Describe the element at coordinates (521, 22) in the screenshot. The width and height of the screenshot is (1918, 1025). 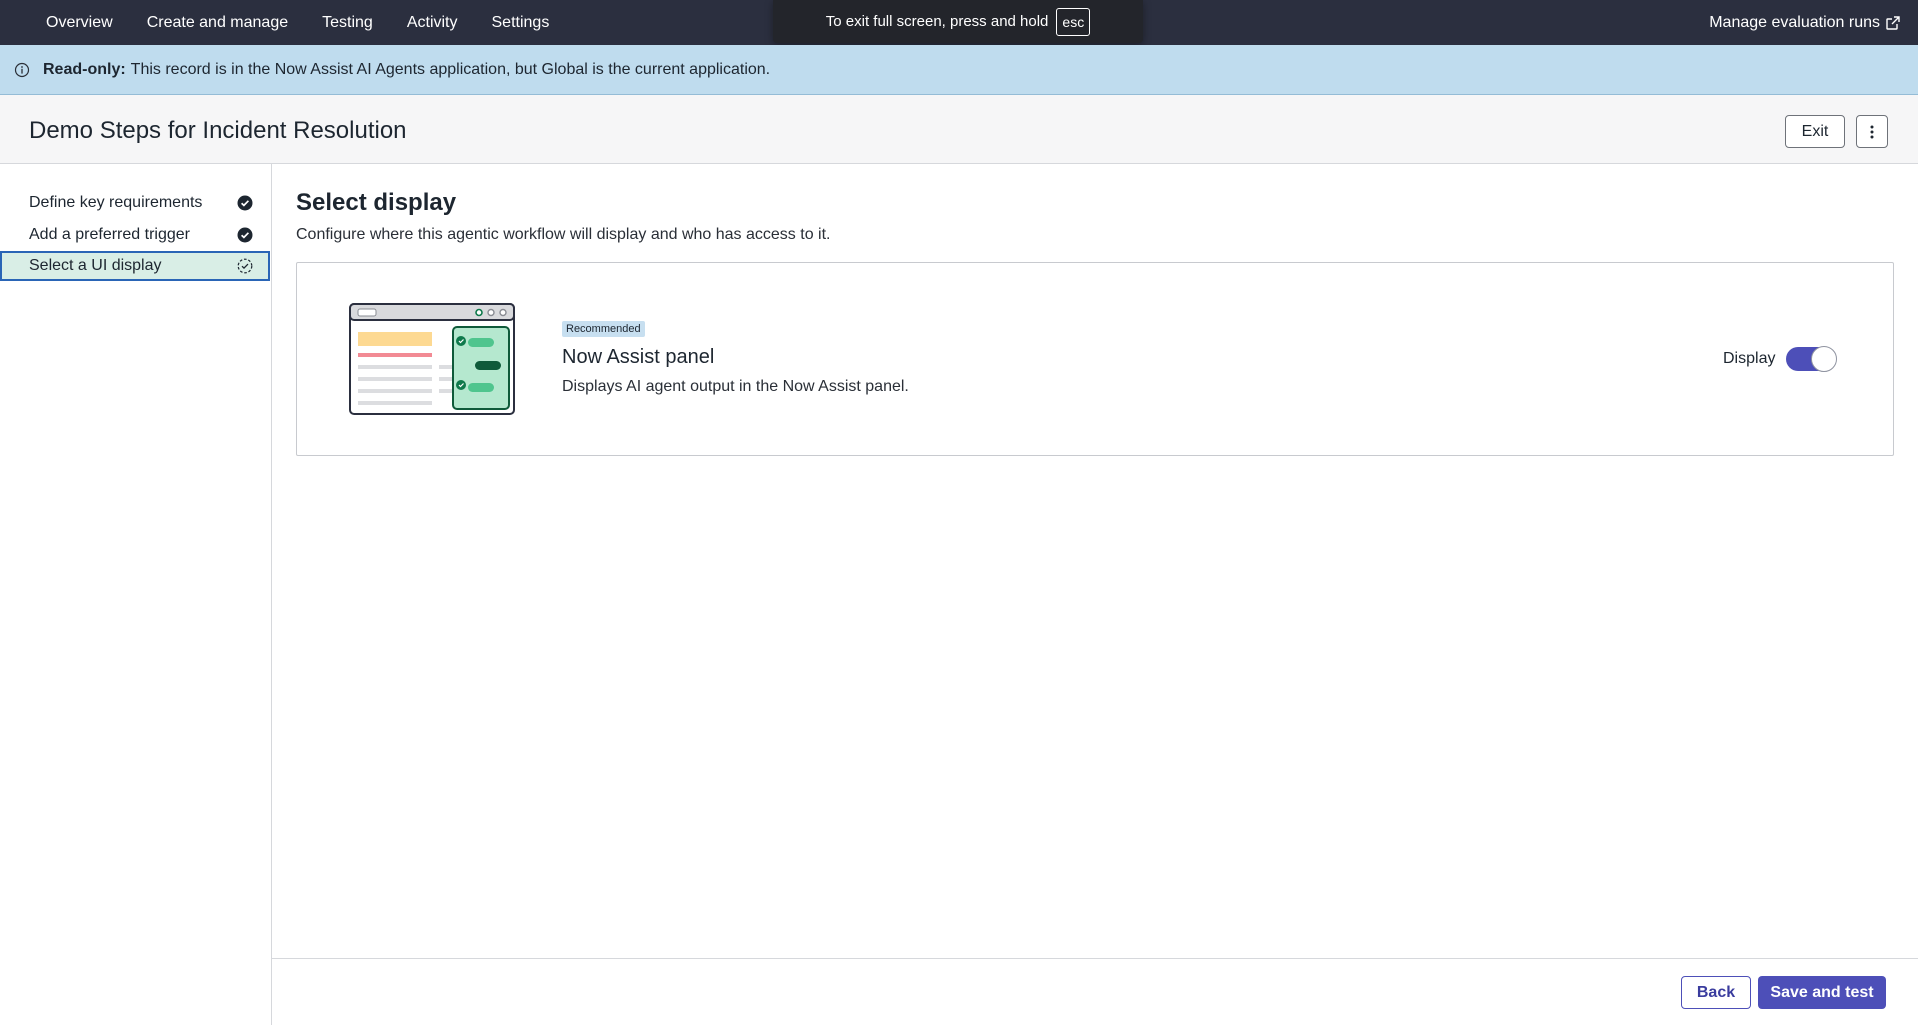
I see `tab-settings: Settings` at that location.